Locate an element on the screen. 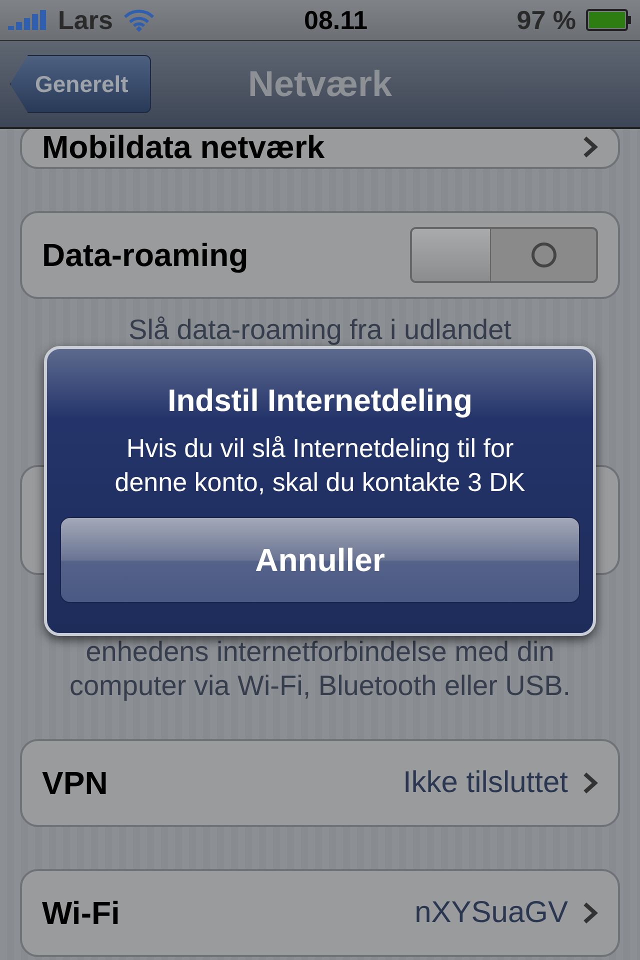 The height and width of the screenshot is (960, 640). battery-icon is located at coordinates (609, 20).